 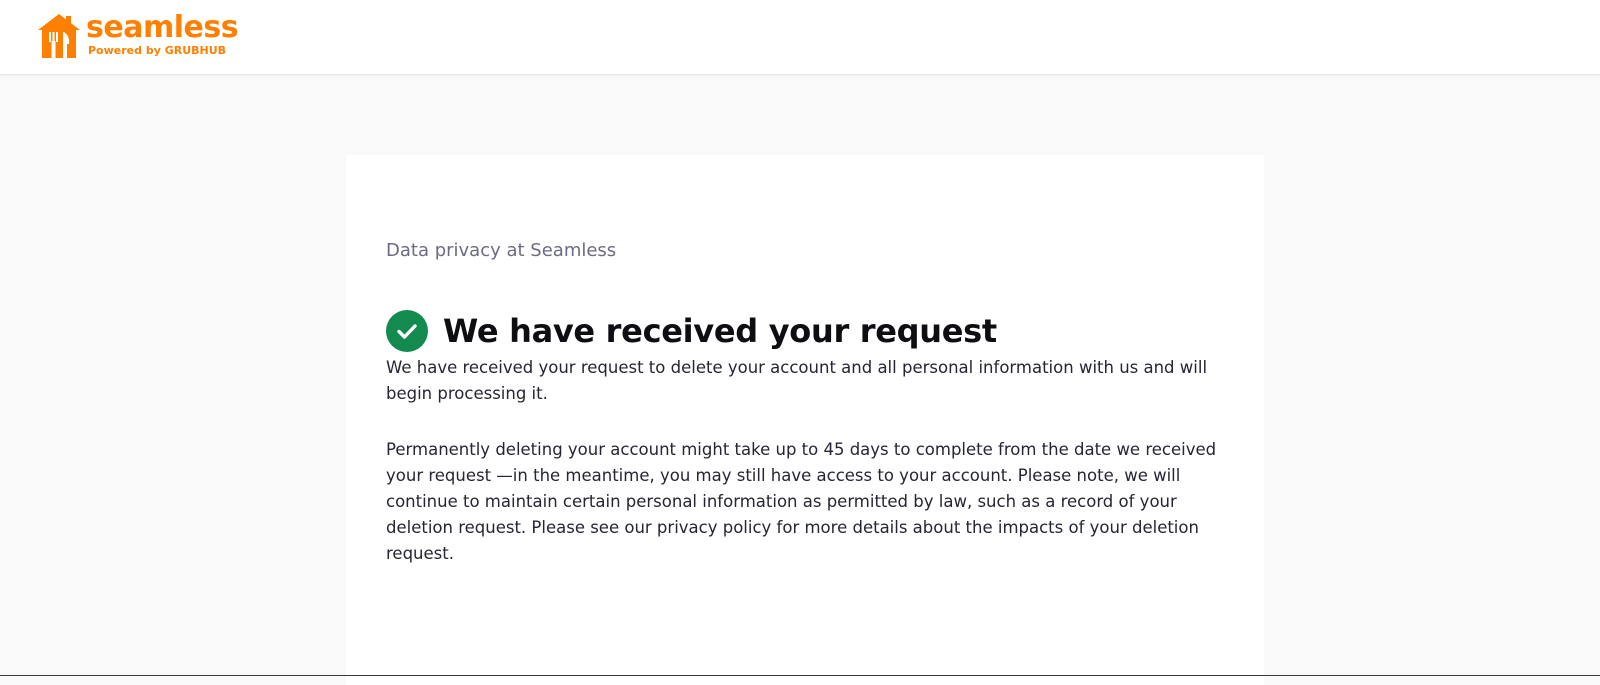 What do you see at coordinates (162, 27) in the screenshot?
I see `brand-name: seamless` at bounding box center [162, 27].